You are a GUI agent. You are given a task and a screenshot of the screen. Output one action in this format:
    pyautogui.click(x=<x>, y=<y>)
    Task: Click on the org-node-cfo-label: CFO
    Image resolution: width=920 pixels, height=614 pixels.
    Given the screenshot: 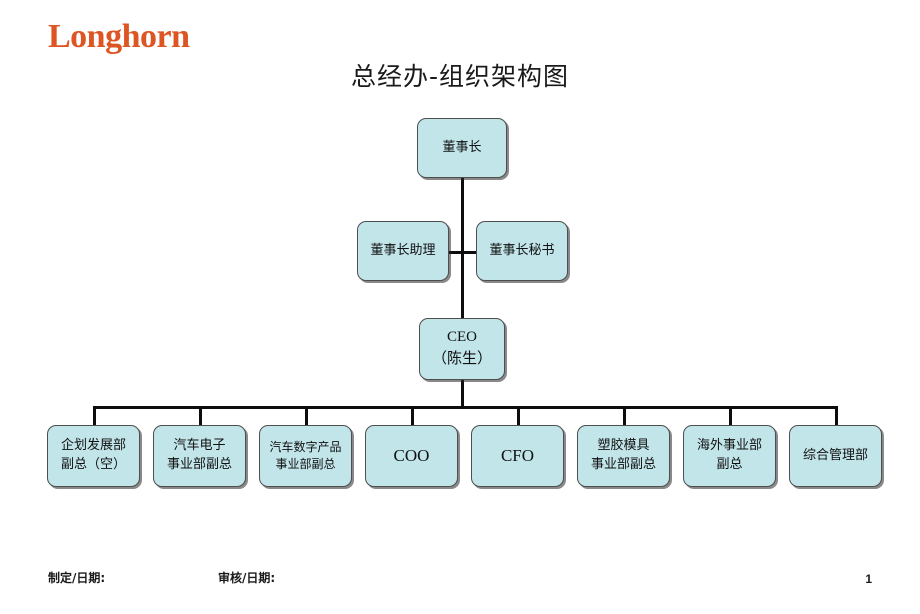 What is the action you would take?
    pyautogui.click(x=517, y=455)
    